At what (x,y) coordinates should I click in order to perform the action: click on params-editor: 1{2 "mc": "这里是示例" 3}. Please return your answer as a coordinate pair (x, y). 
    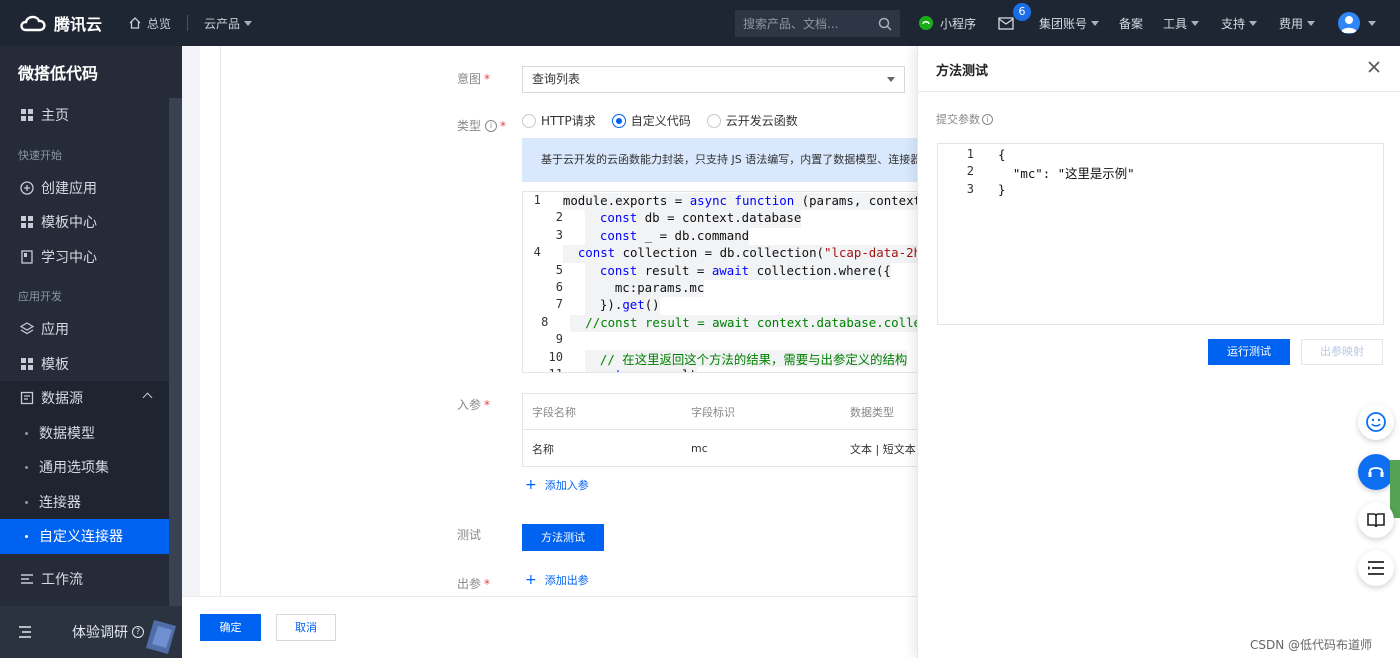
    Looking at the image, I should click on (1160, 234).